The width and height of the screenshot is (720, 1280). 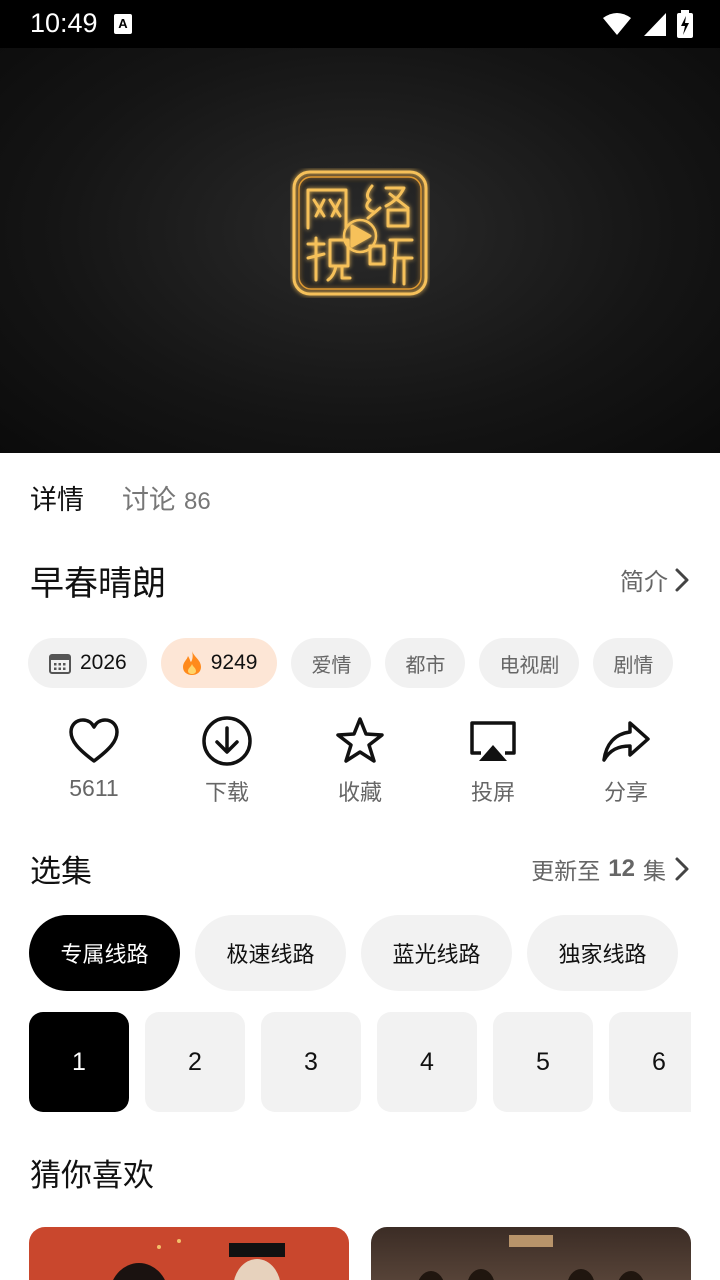 I want to click on heat-tag: 9249, so click(x=219, y=663).